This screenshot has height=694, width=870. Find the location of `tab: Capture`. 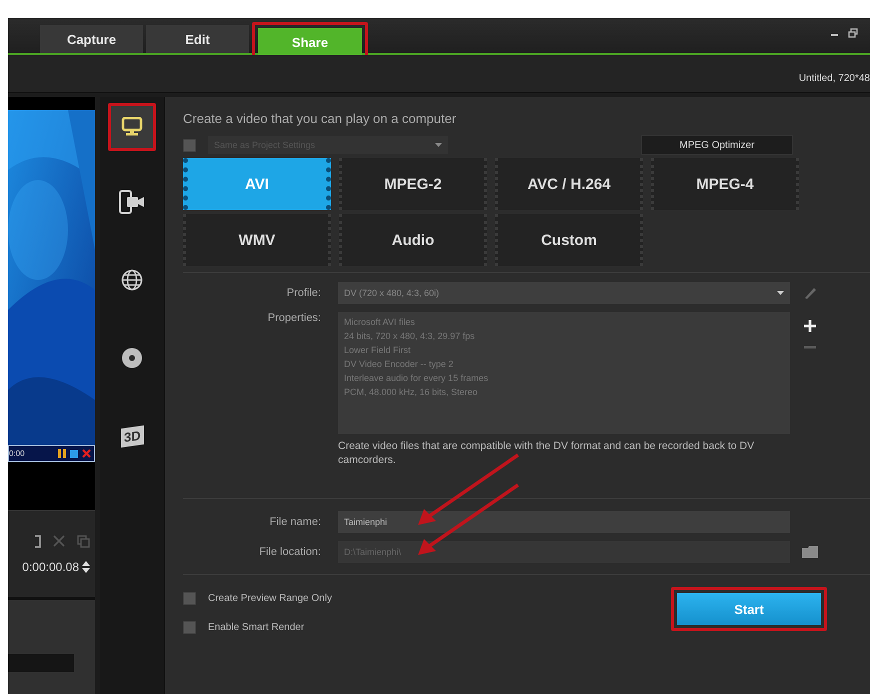

tab: Capture is located at coordinates (91, 39).